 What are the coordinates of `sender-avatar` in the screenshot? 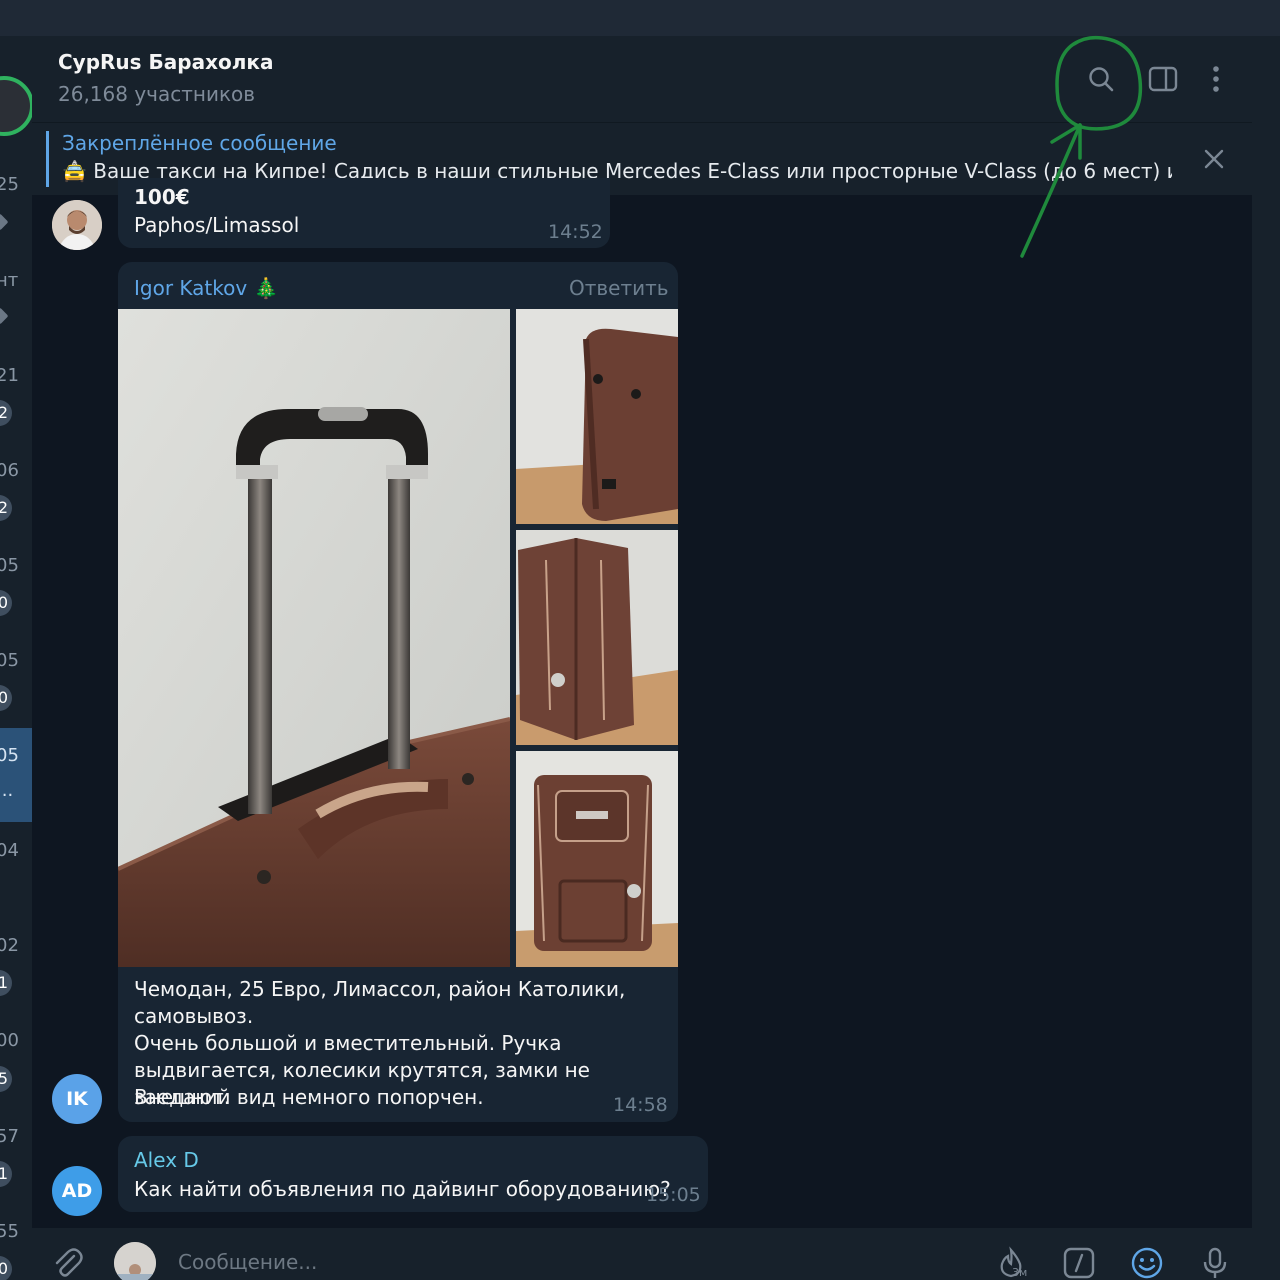 It's located at (135, 1261).